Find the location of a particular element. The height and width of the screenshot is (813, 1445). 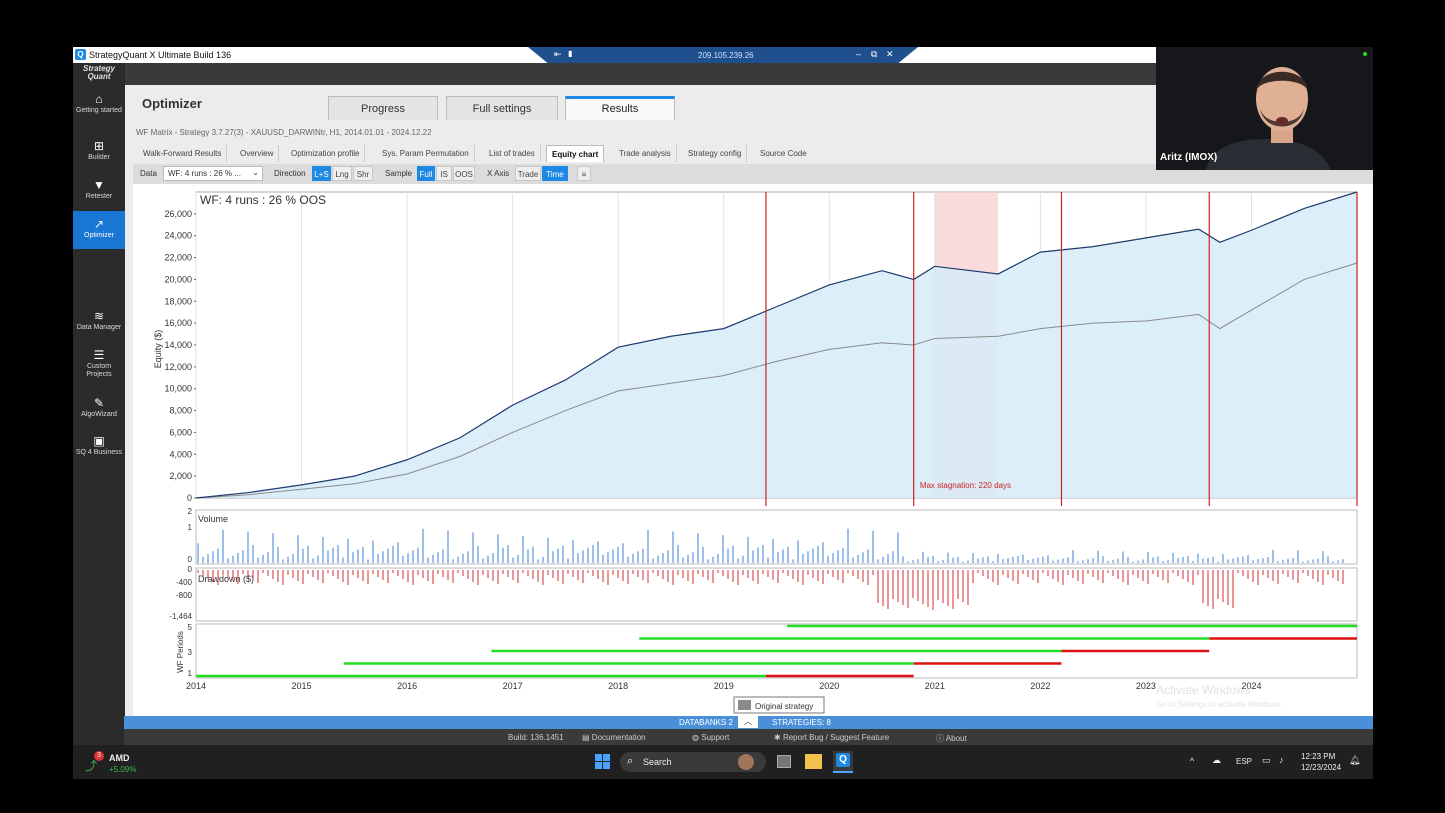

close-icon: ✕ is located at coordinates (890, 54).